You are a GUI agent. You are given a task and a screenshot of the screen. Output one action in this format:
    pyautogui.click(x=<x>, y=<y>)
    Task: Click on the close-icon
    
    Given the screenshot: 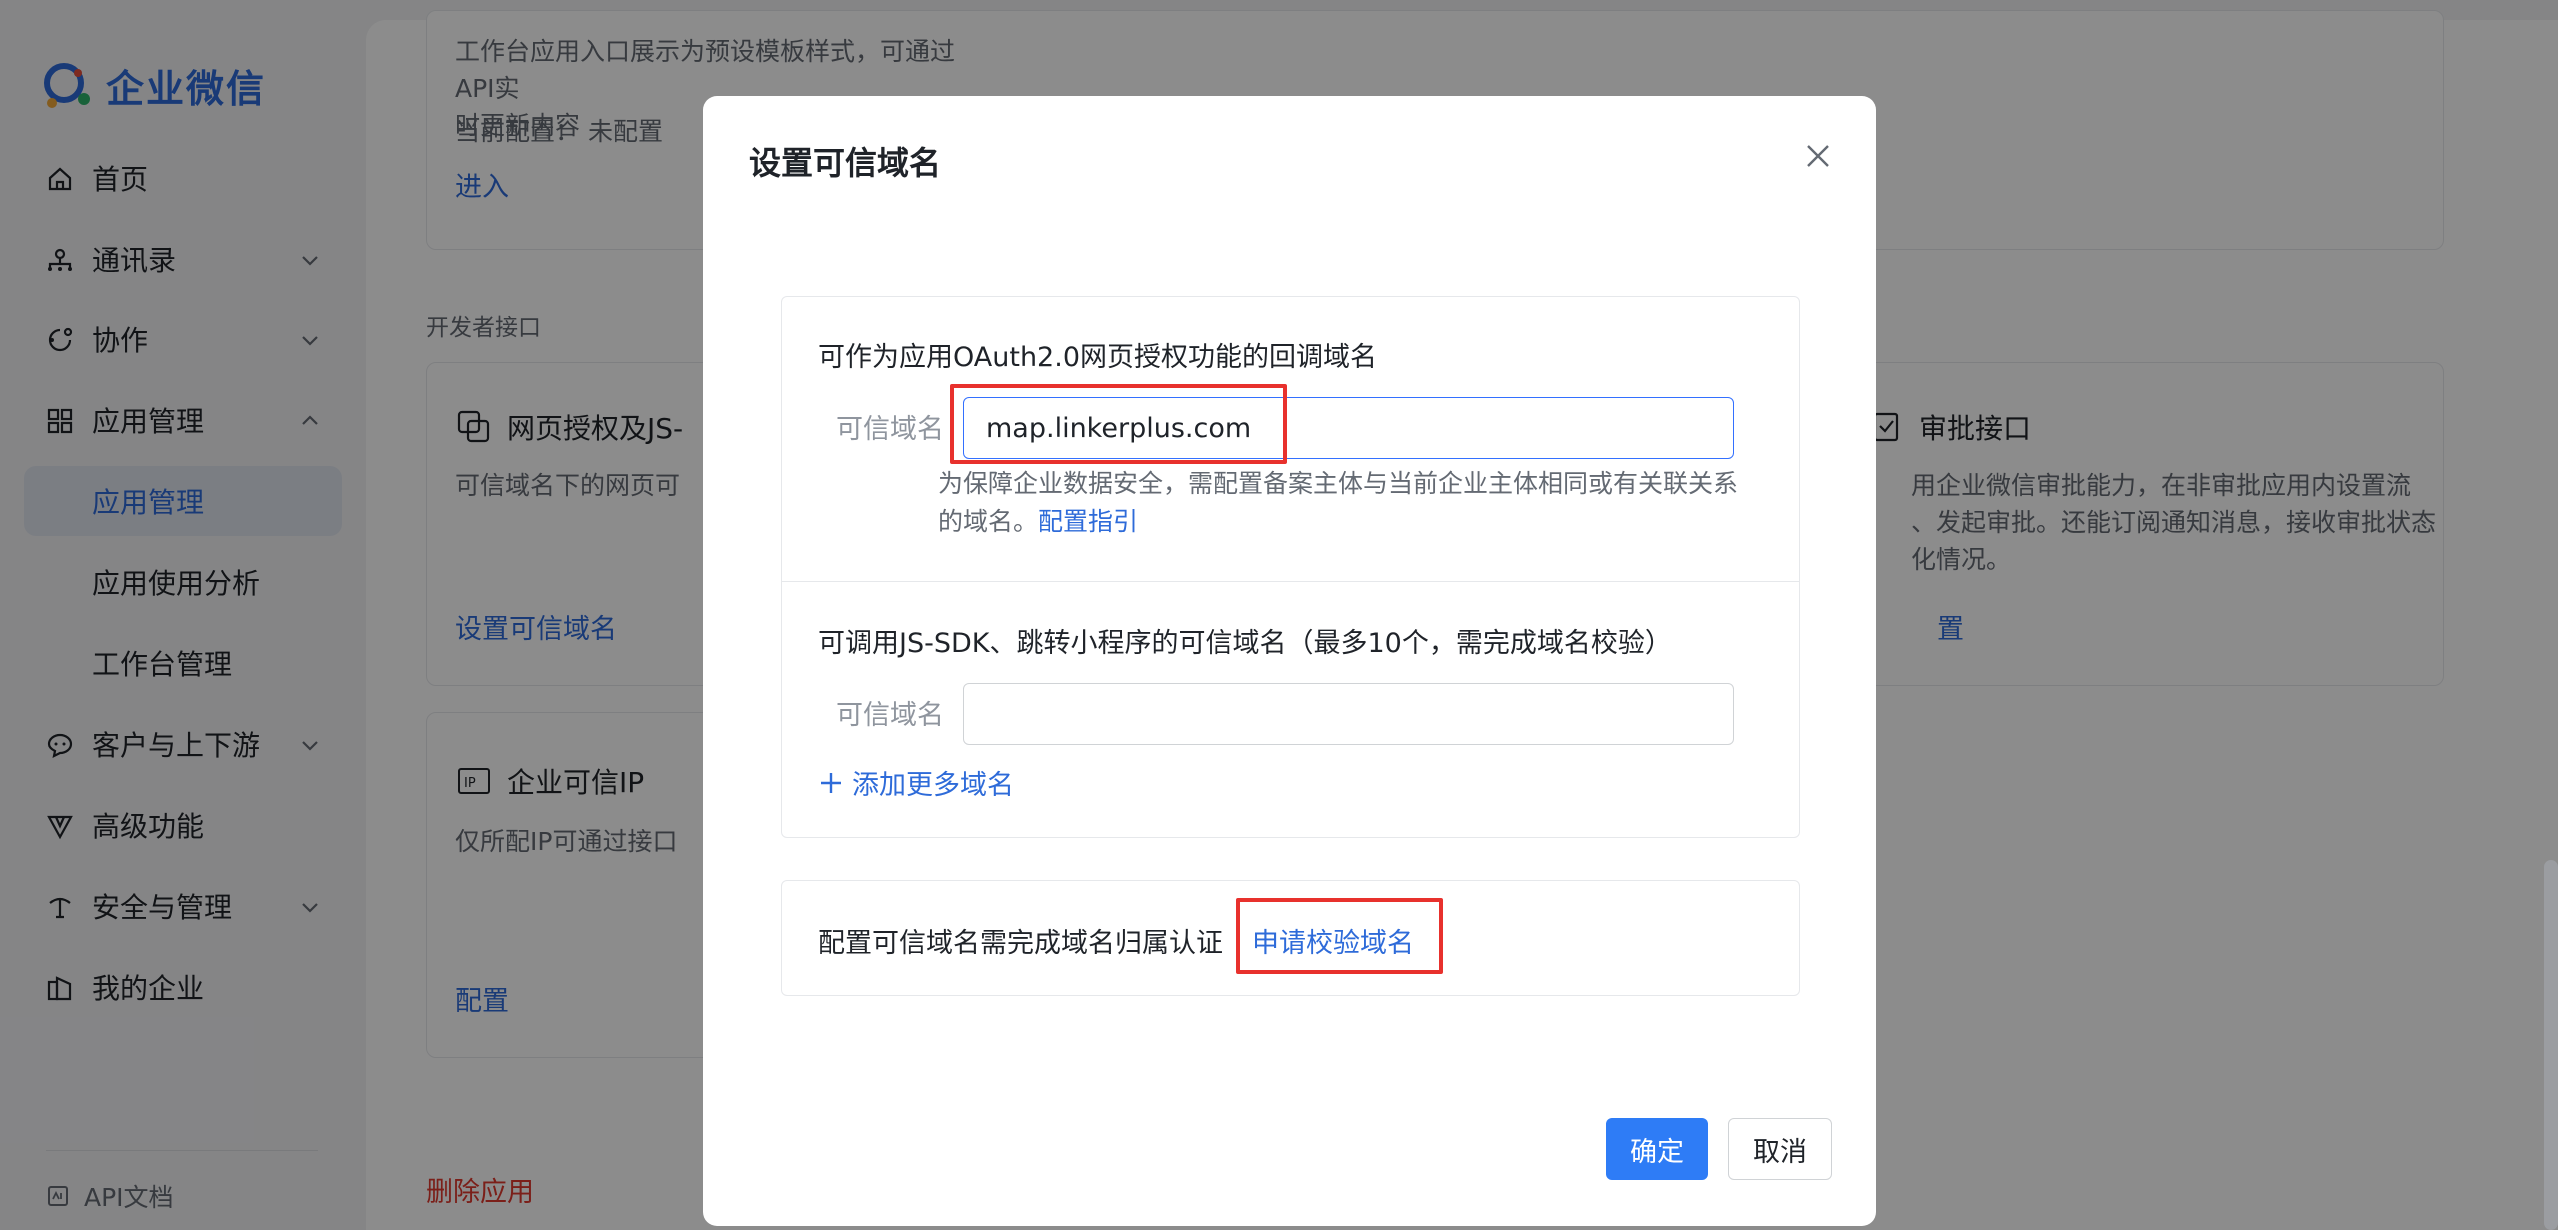 What is the action you would take?
    pyautogui.click(x=1818, y=156)
    